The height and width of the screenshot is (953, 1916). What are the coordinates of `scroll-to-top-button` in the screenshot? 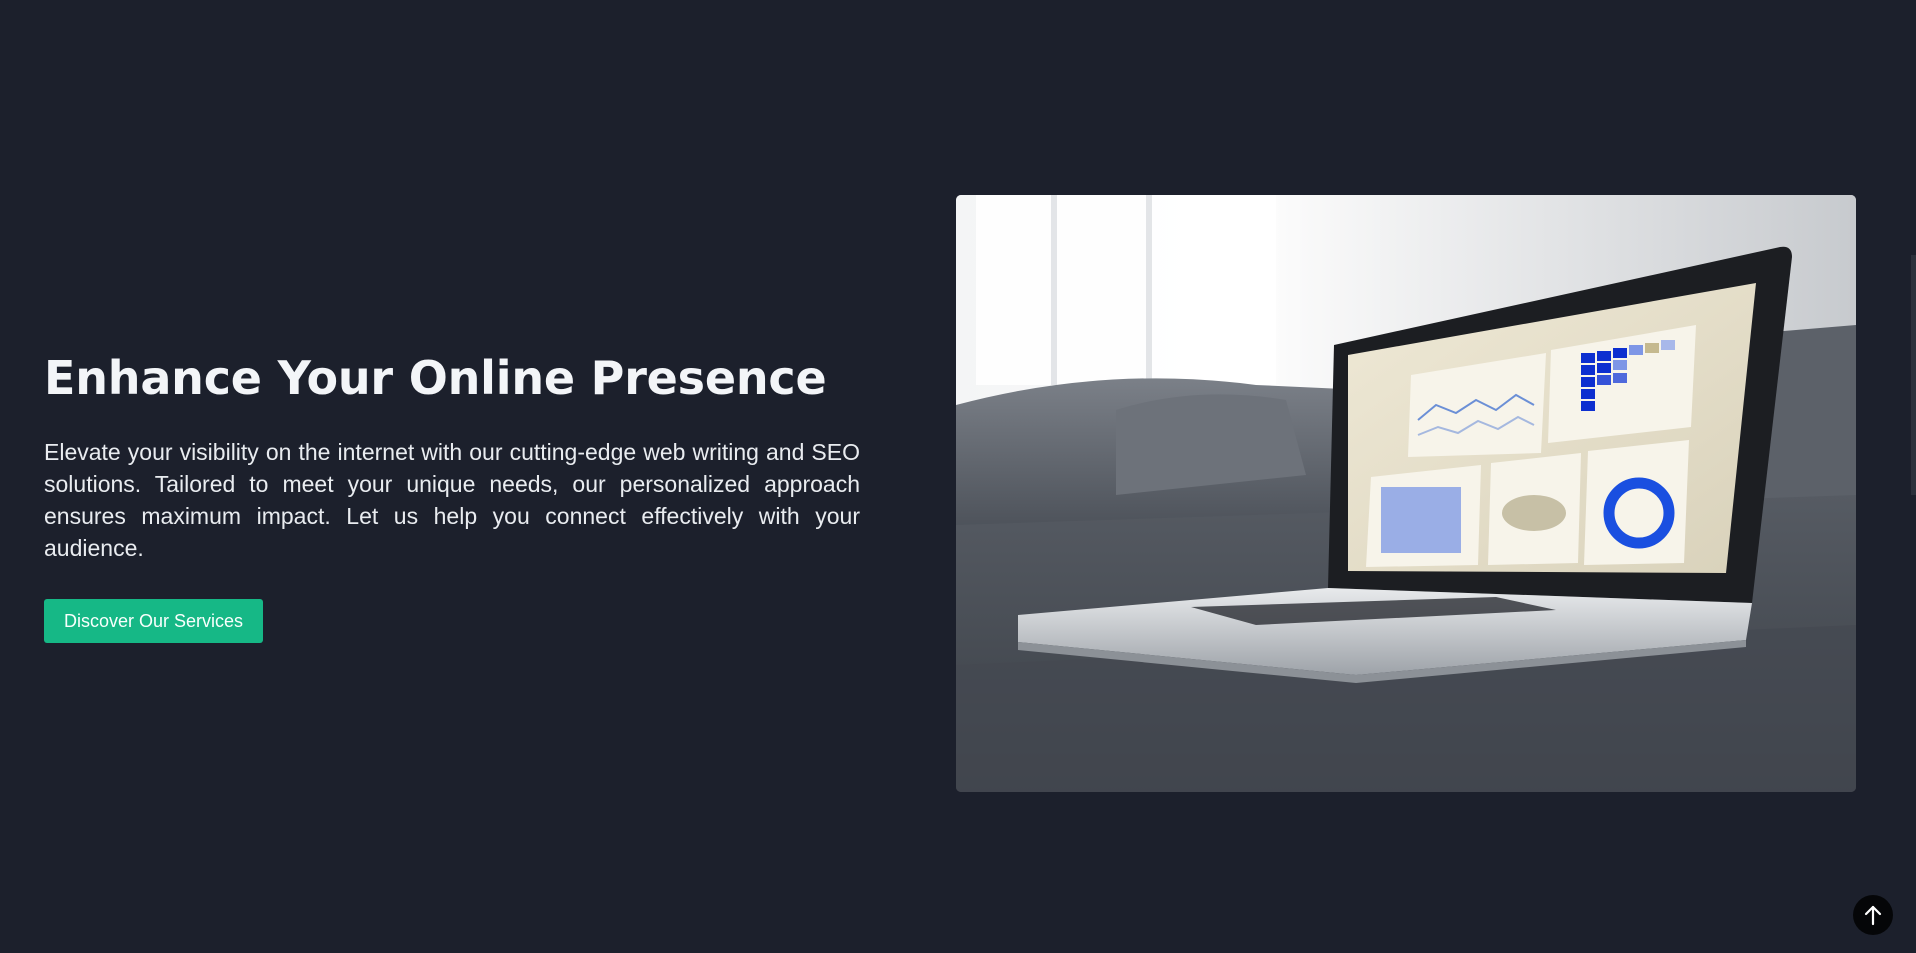 It's located at (1873, 915).